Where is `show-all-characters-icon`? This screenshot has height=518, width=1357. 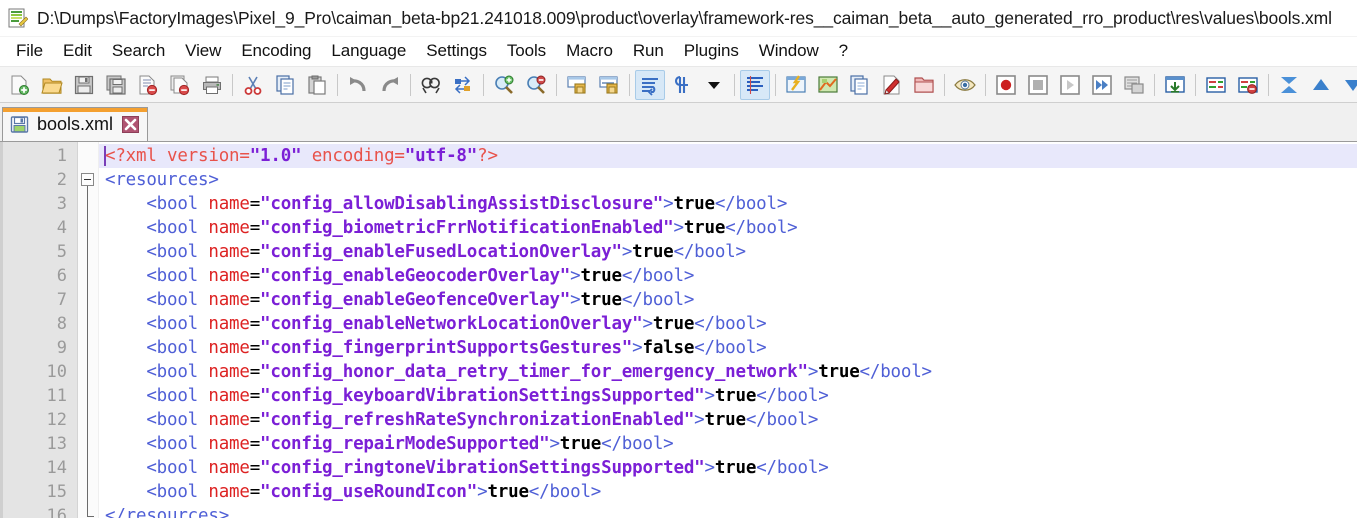 show-all-characters-icon is located at coordinates (682, 85).